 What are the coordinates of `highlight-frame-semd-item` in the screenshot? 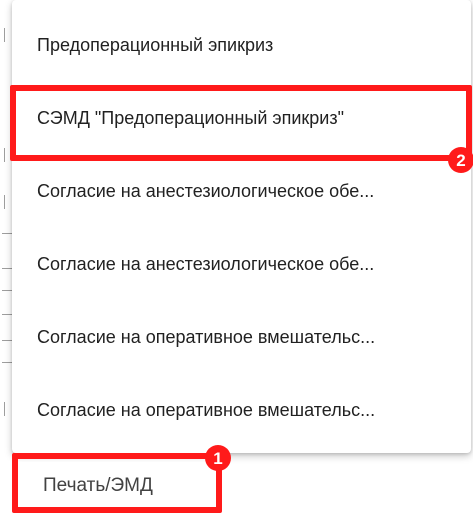 It's located at (241, 123).